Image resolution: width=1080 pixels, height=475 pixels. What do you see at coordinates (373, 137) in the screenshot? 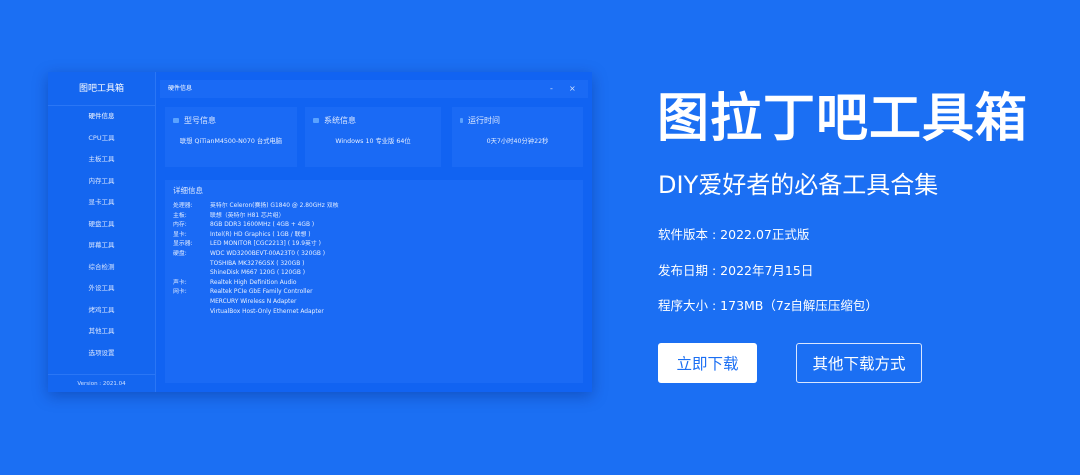
I see `system-info-card: 系统信息 Windows 10 专业版 64位` at bounding box center [373, 137].